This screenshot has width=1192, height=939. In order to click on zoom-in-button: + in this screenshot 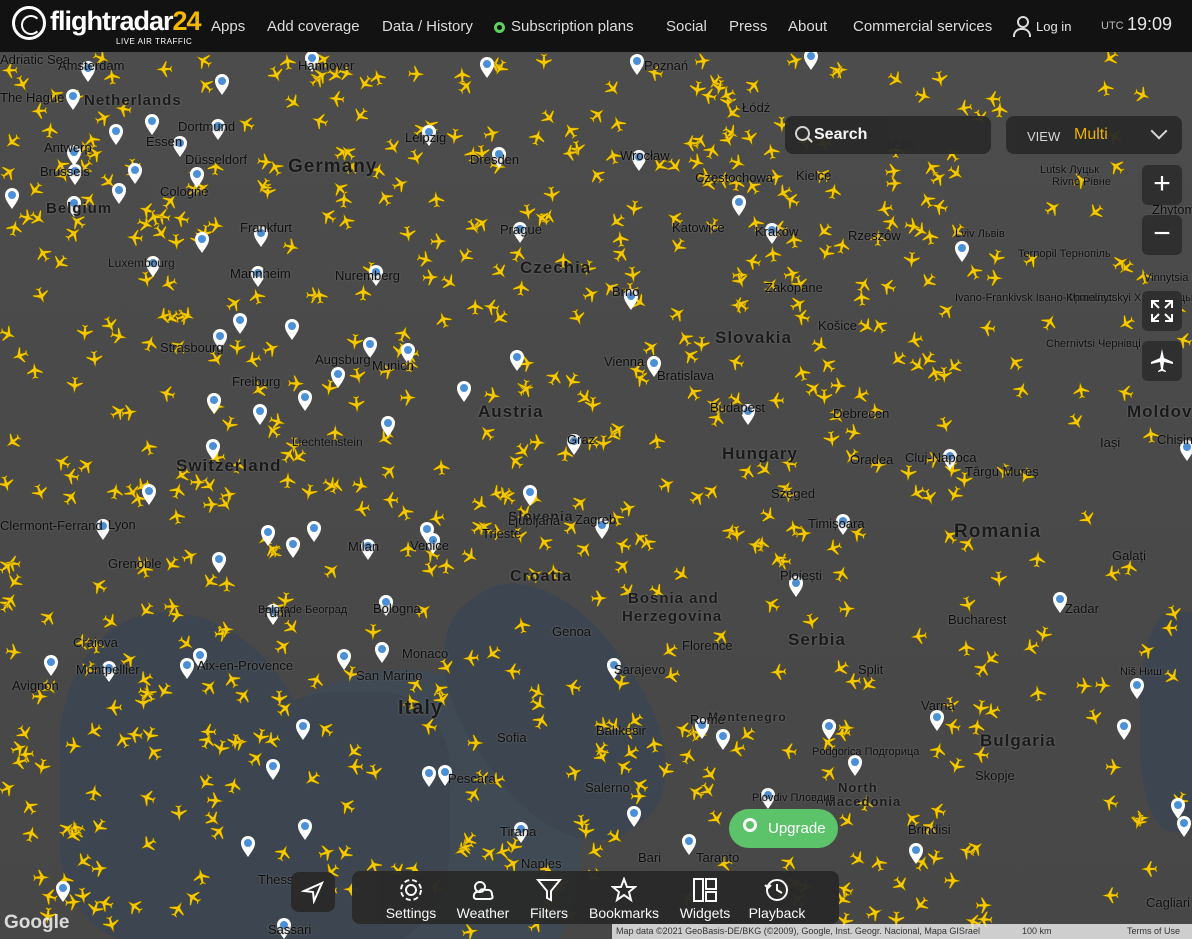, I will do `click(1162, 185)`.